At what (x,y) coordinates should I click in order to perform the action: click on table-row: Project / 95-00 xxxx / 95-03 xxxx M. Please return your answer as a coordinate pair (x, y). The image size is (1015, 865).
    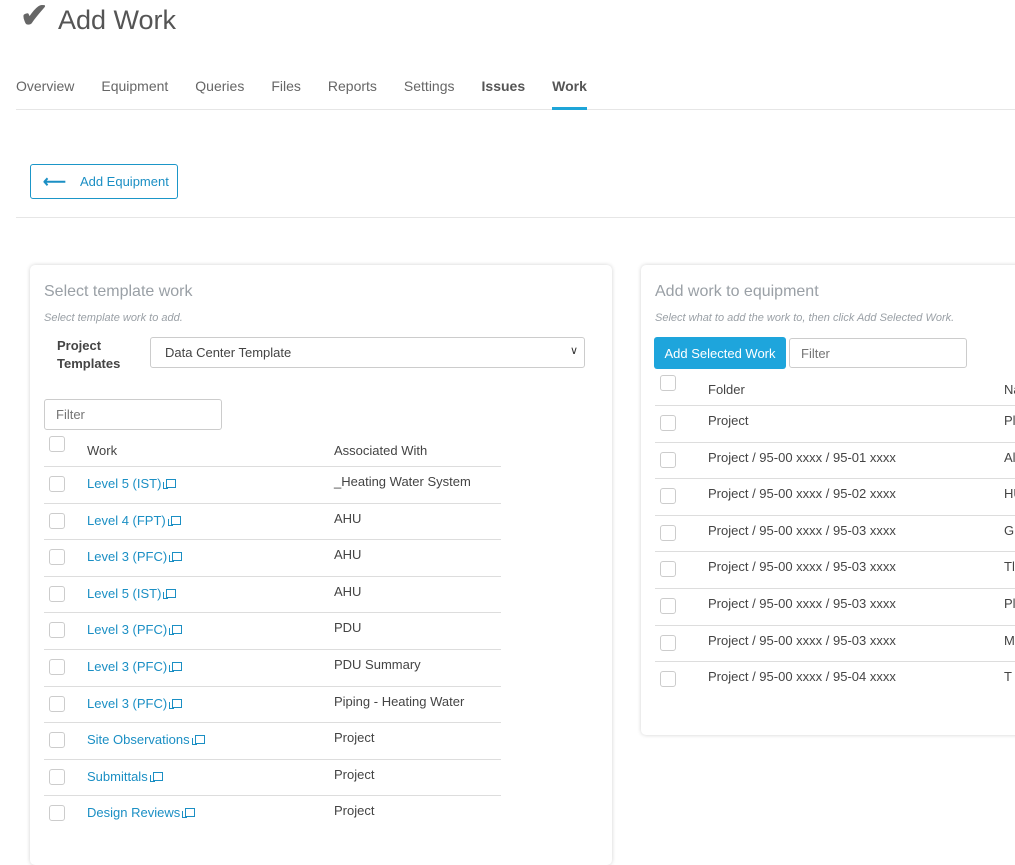
    Looking at the image, I should click on (835, 643).